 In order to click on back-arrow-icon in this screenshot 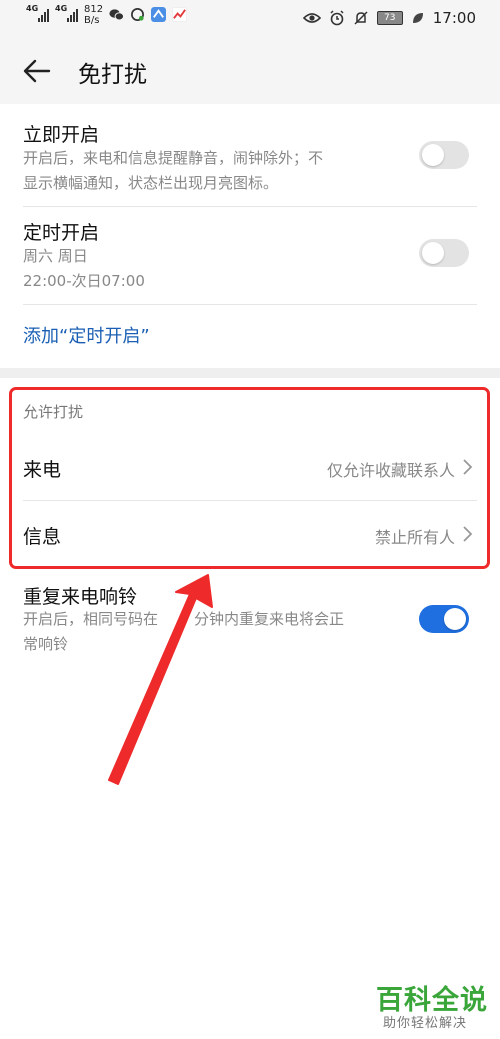, I will do `click(37, 71)`.